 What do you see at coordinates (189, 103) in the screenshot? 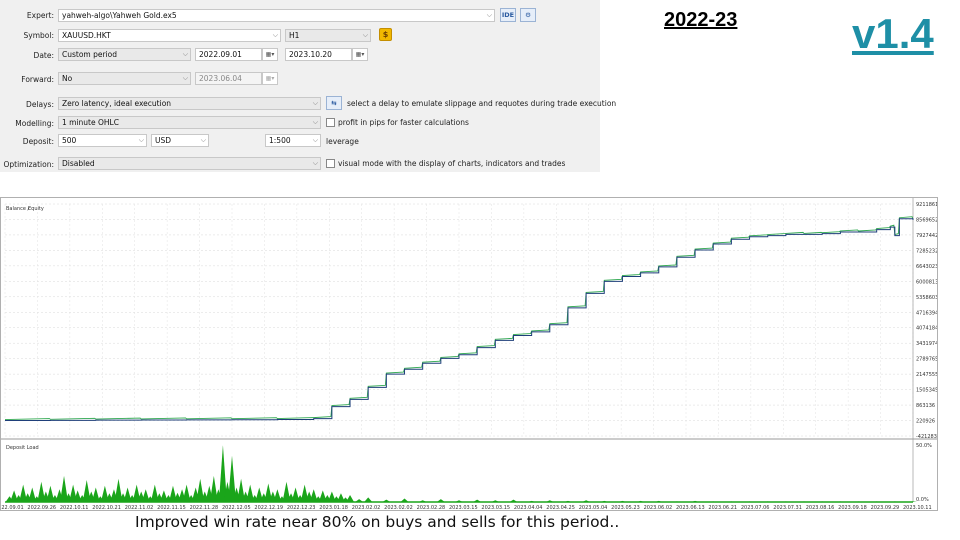
I see `delays-select: Zero latency, ideal execution ⌵` at bounding box center [189, 103].